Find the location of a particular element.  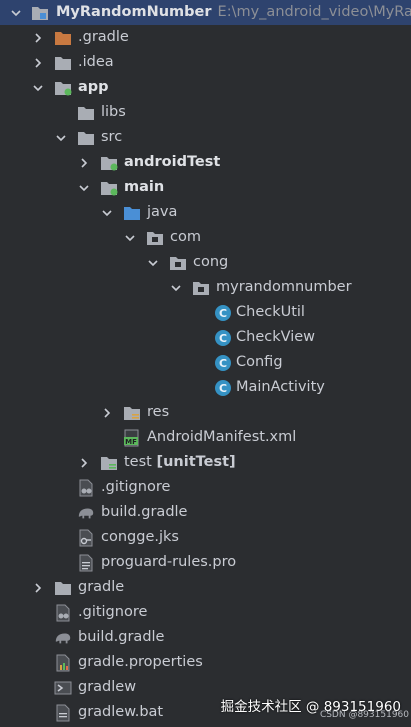

resources-folder-icon is located at coordinates (132, 412).